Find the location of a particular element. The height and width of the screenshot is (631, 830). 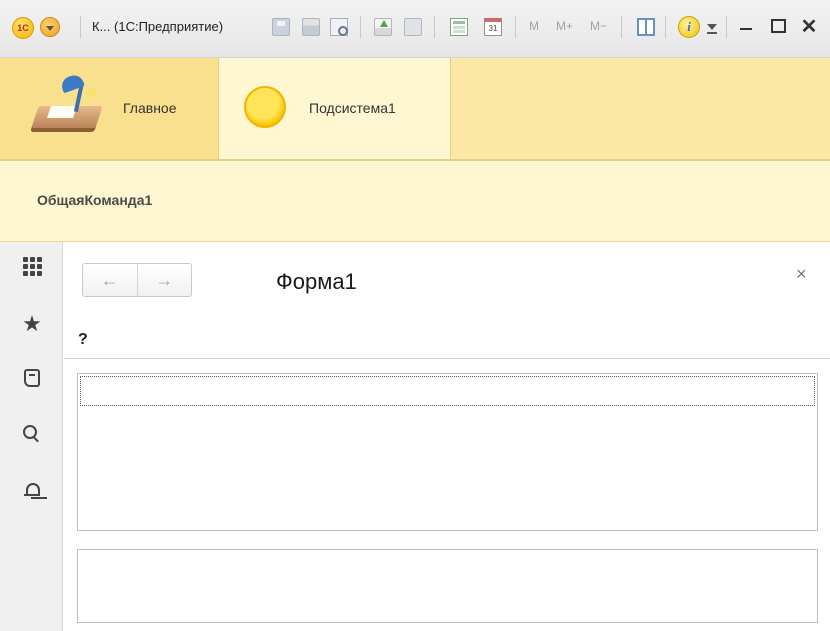

section-label: Подсистема1 is located at coordinates (352, 108).